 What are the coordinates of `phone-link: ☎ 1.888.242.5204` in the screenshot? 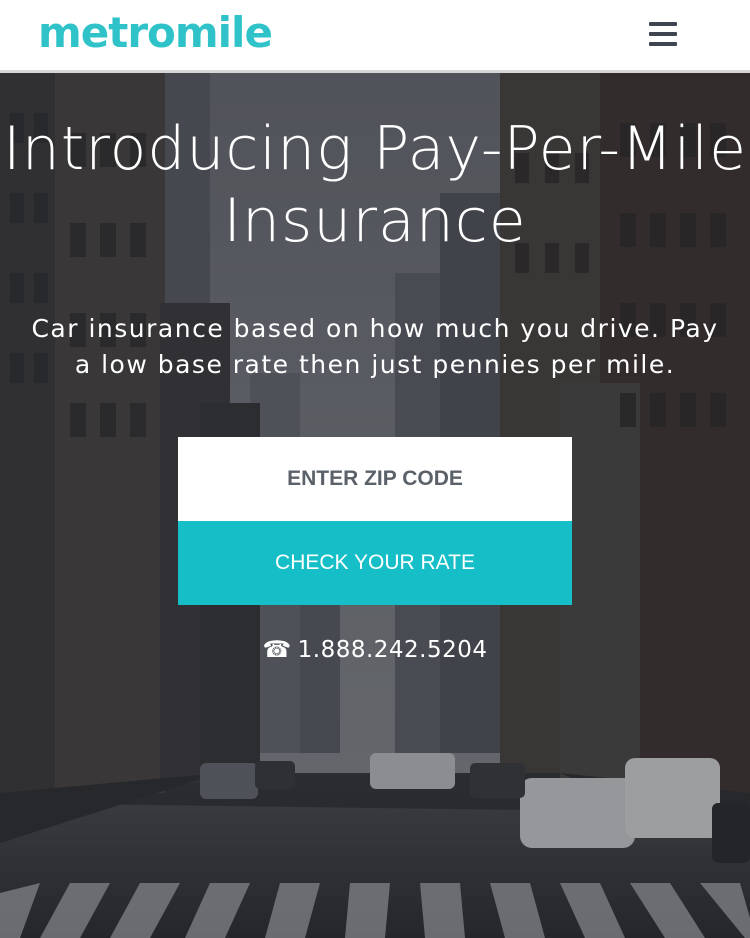 It's located at (375, 650).